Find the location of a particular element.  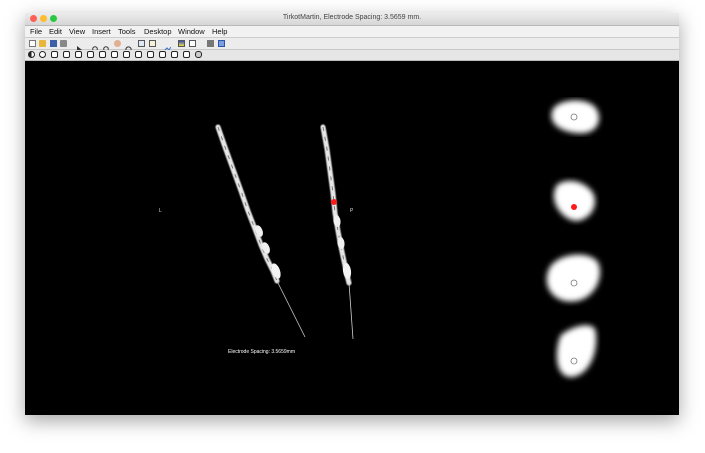

tool-btn-6-icon is located at coordinates (102, 54).